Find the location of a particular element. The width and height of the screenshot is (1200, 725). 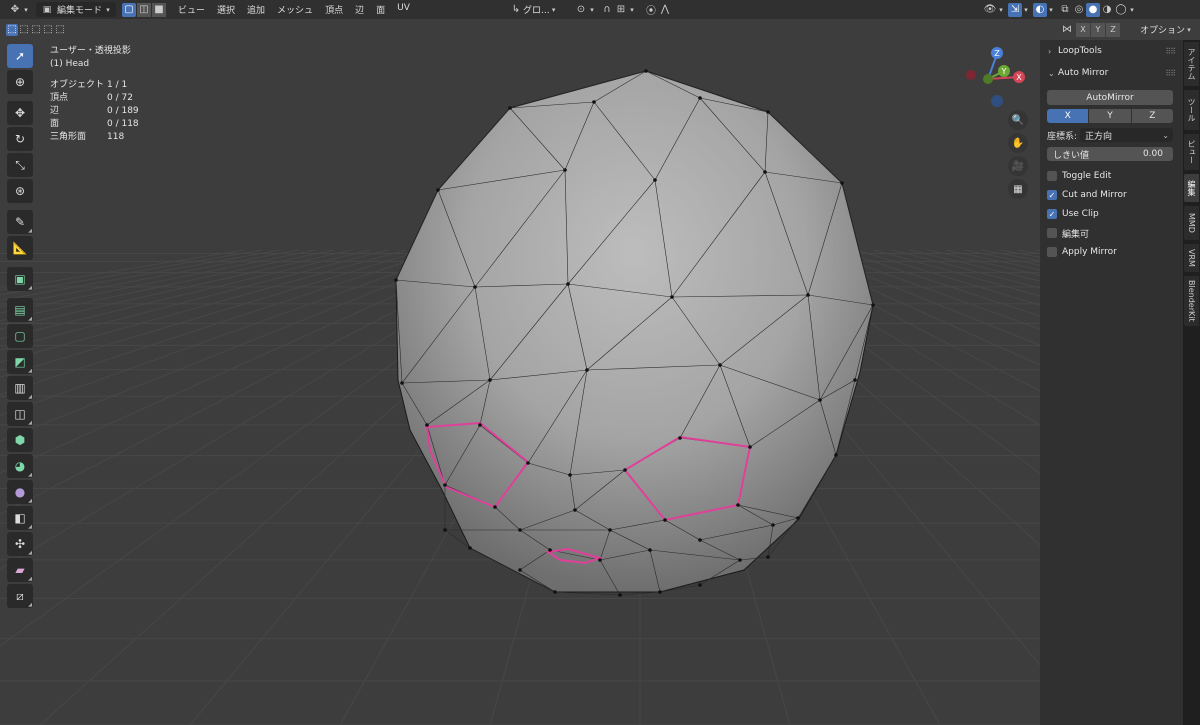

perspective-toggle-button: ▦ is located at coordinates (1018, 189).